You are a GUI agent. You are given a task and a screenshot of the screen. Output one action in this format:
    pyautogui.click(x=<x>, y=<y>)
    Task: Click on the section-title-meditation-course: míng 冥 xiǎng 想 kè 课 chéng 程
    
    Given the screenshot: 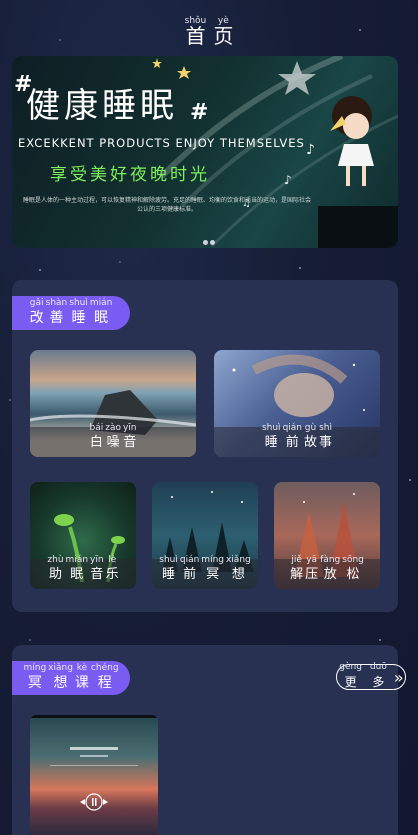 What is the action you would take?
    pyautogui.click(x=71, y=678)
    